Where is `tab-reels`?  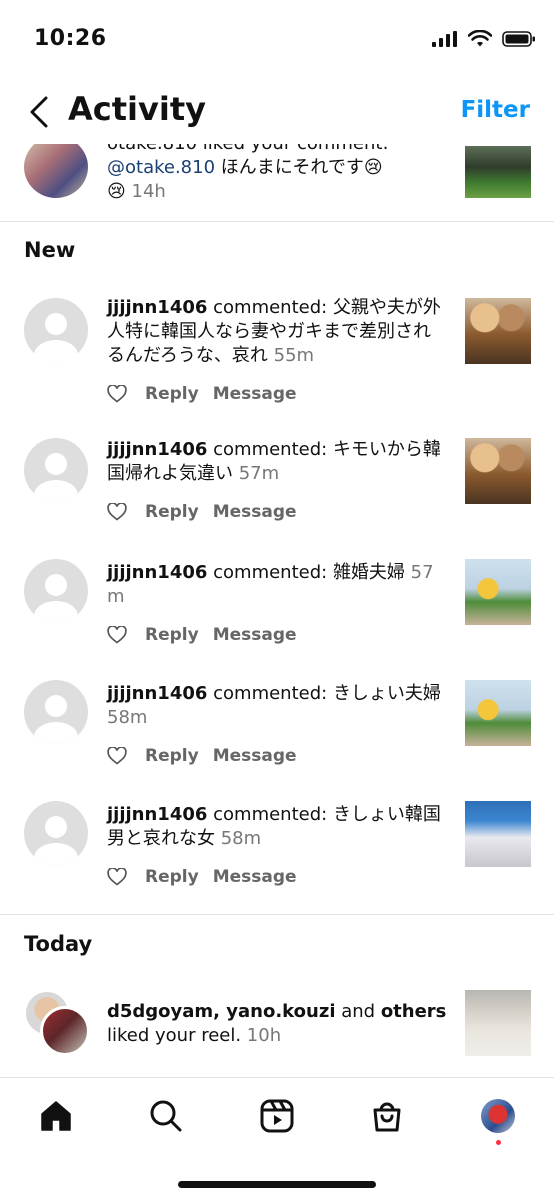
tab-reels is located at coordinates (277, 1116).